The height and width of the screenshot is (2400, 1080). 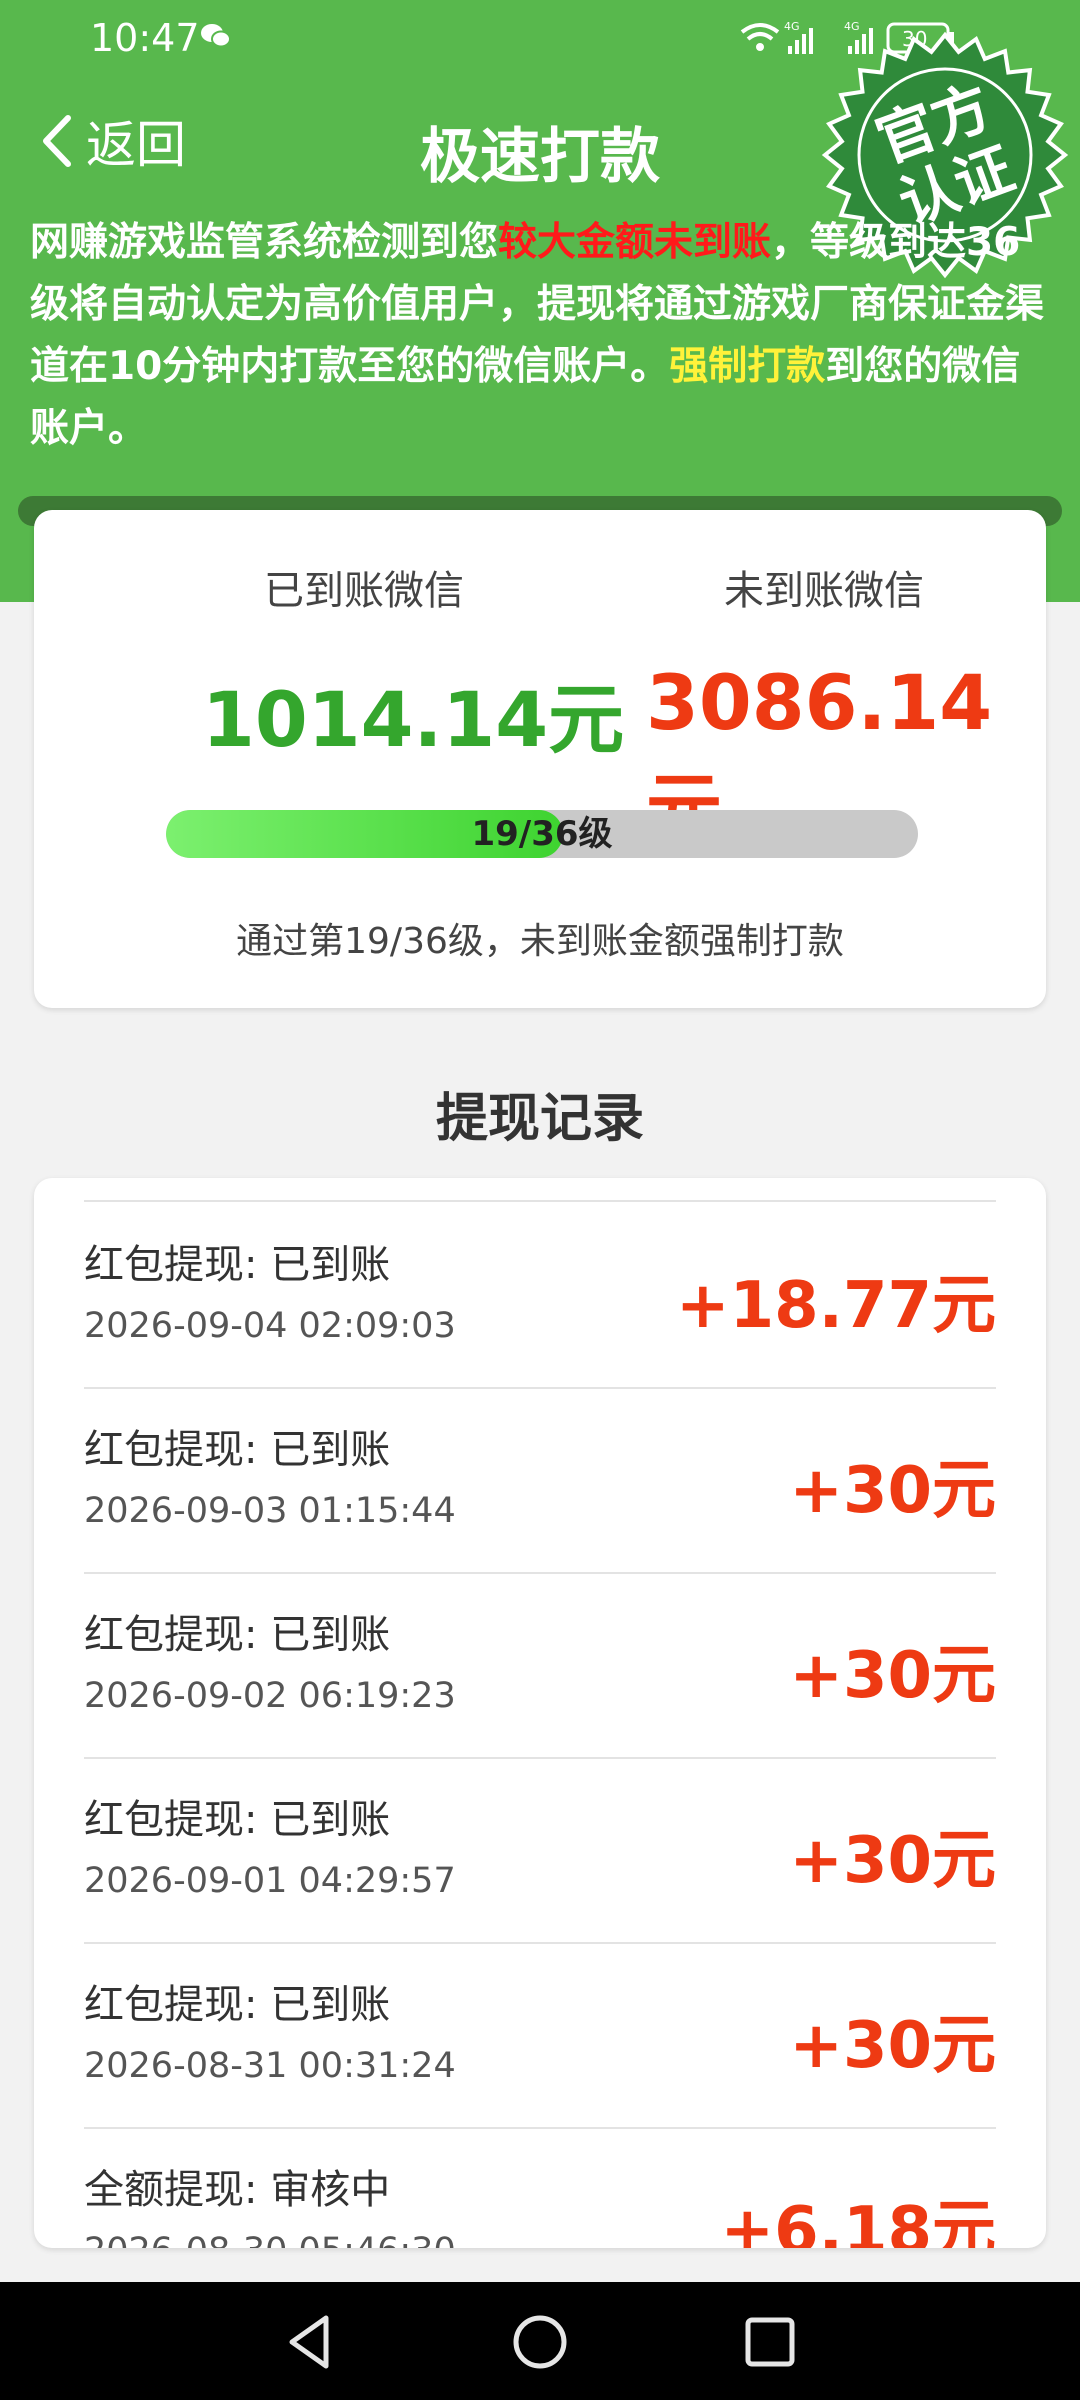 I want to click on record-time: 2026-08-31 00:31:24, so click(x=270, y=2066).